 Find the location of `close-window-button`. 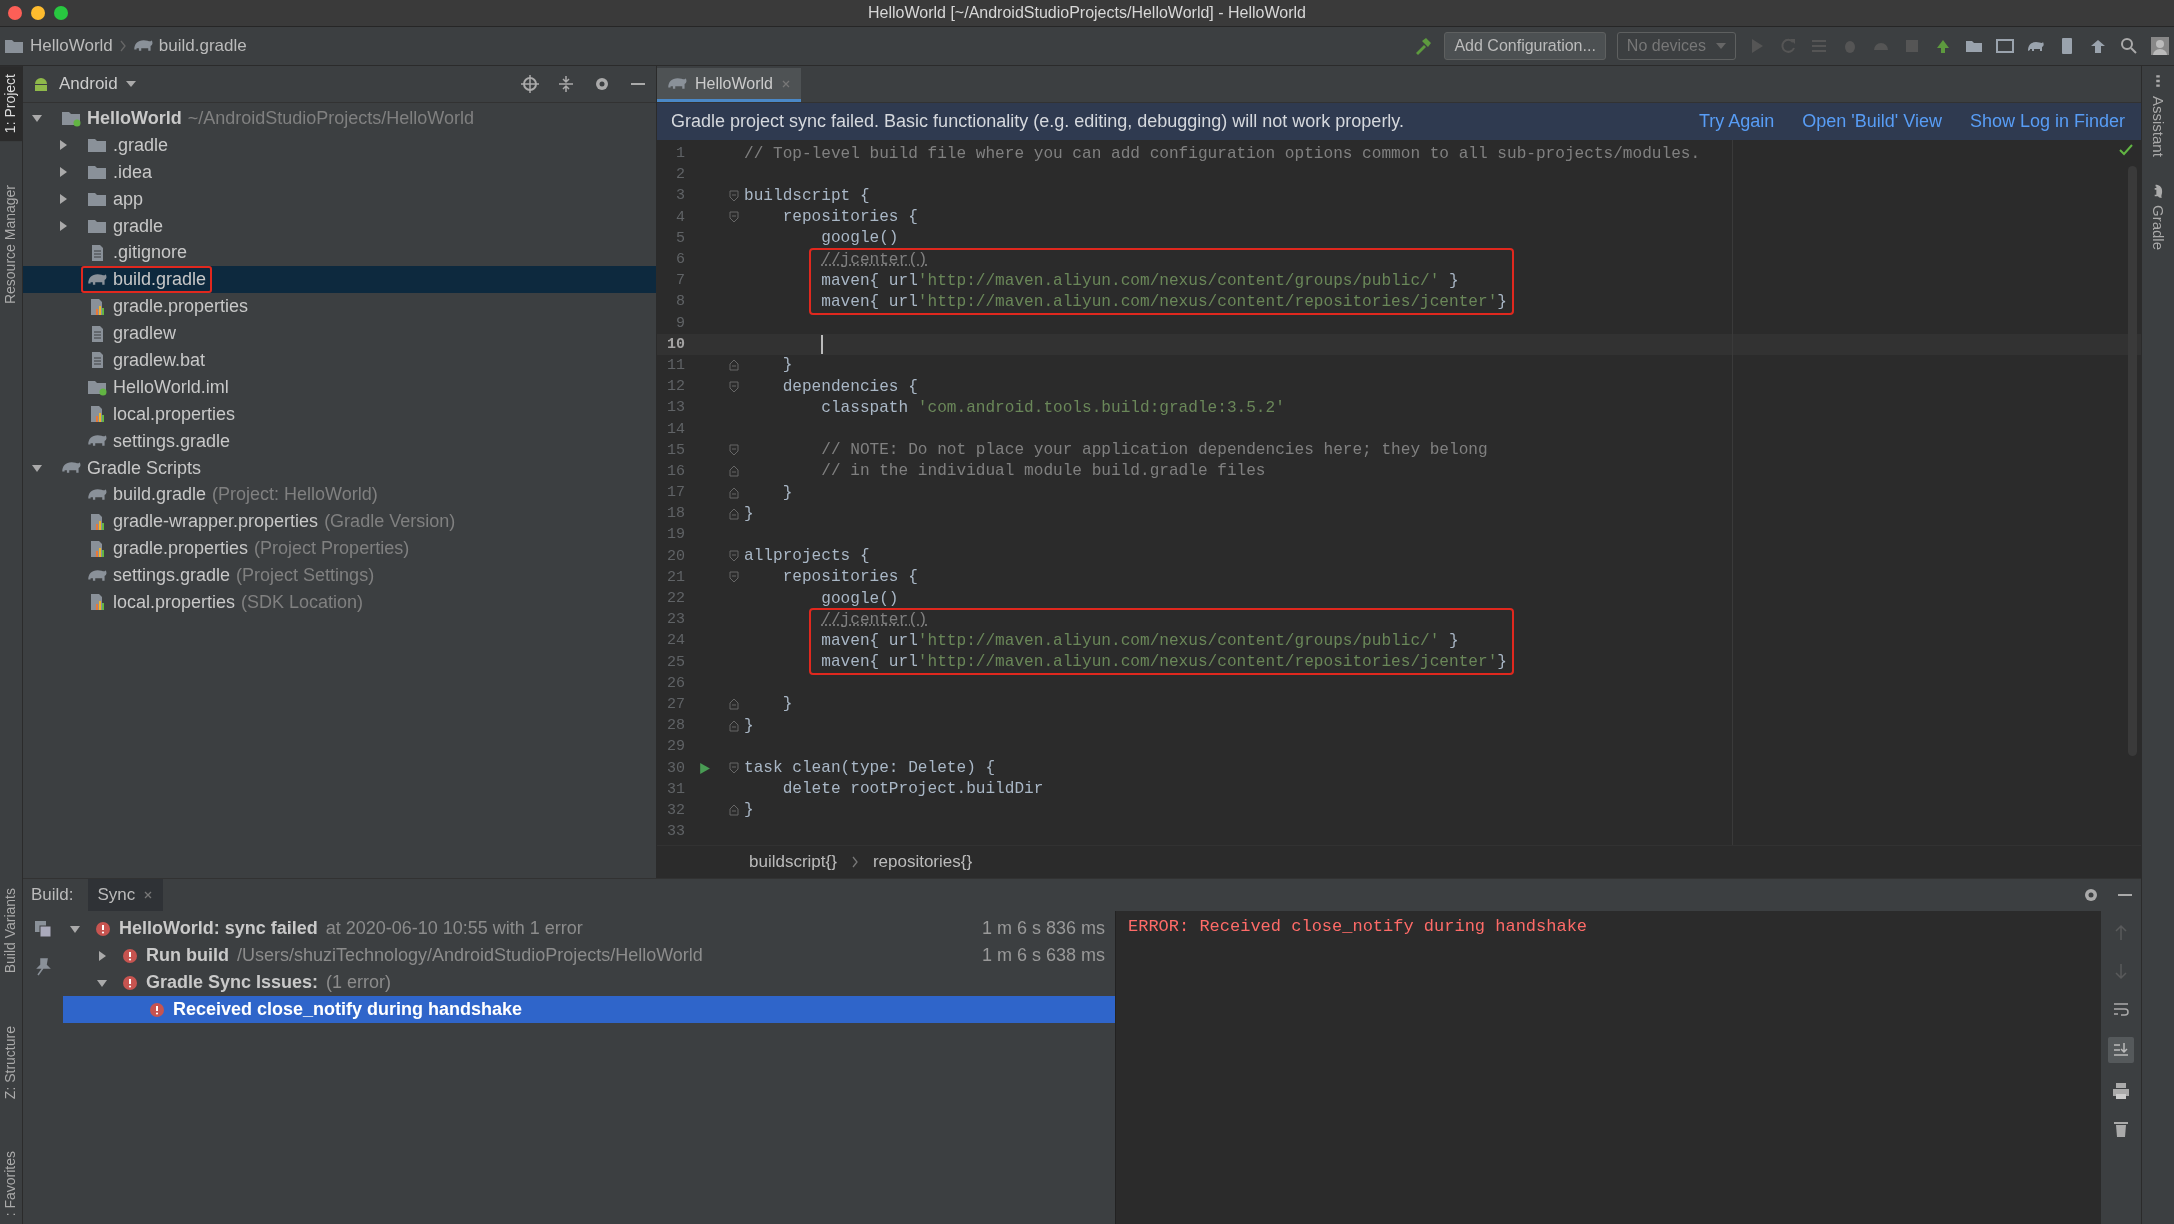

close-window-button is located at coordinates (15, 13).